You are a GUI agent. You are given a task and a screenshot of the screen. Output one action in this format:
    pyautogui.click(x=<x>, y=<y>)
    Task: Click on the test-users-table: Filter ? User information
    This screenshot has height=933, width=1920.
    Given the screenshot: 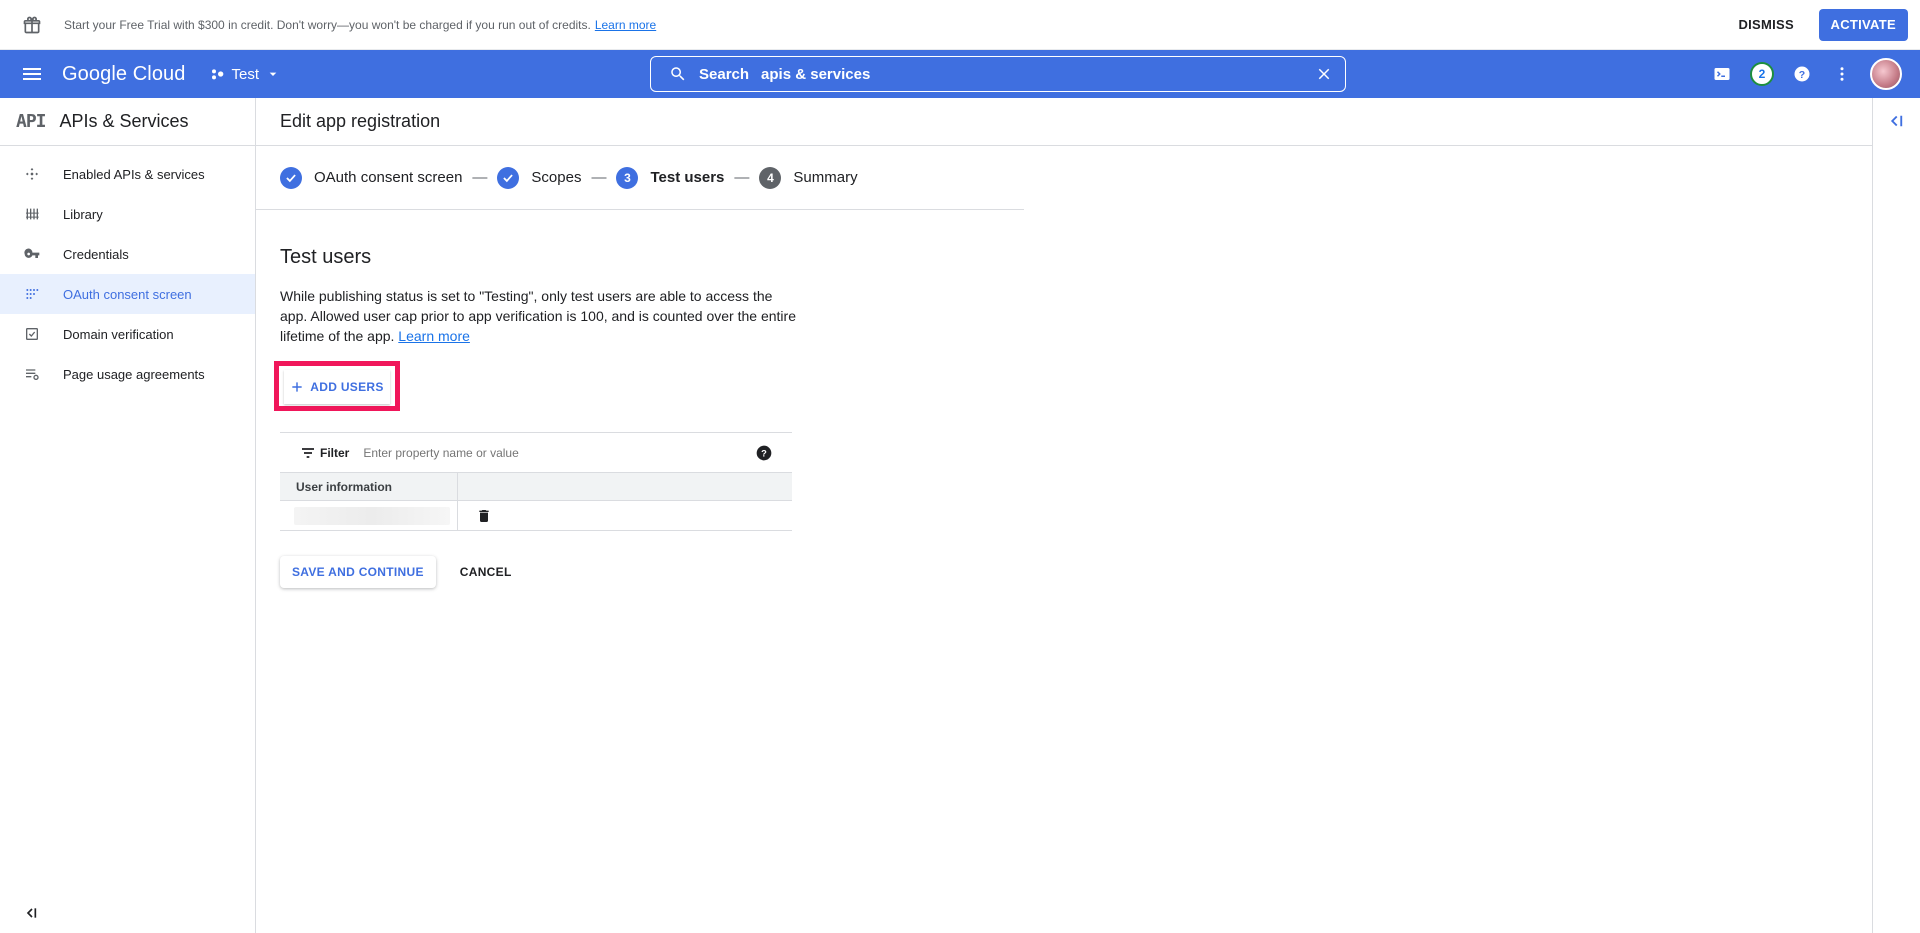 What is the action you would take?
    pyautogui.click(x=536, y=481)
    